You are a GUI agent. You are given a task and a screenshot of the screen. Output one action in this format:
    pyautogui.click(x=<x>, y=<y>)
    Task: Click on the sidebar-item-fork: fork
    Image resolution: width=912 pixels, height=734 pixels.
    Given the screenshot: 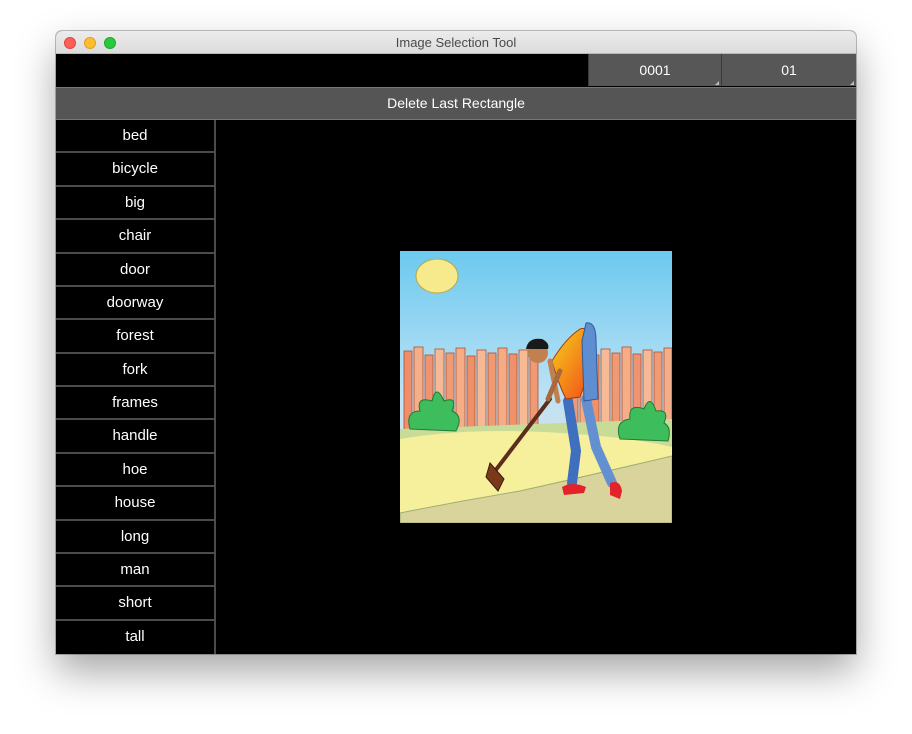 What is the action you would take?
    pyautogui.click(x=135, y=370)
    